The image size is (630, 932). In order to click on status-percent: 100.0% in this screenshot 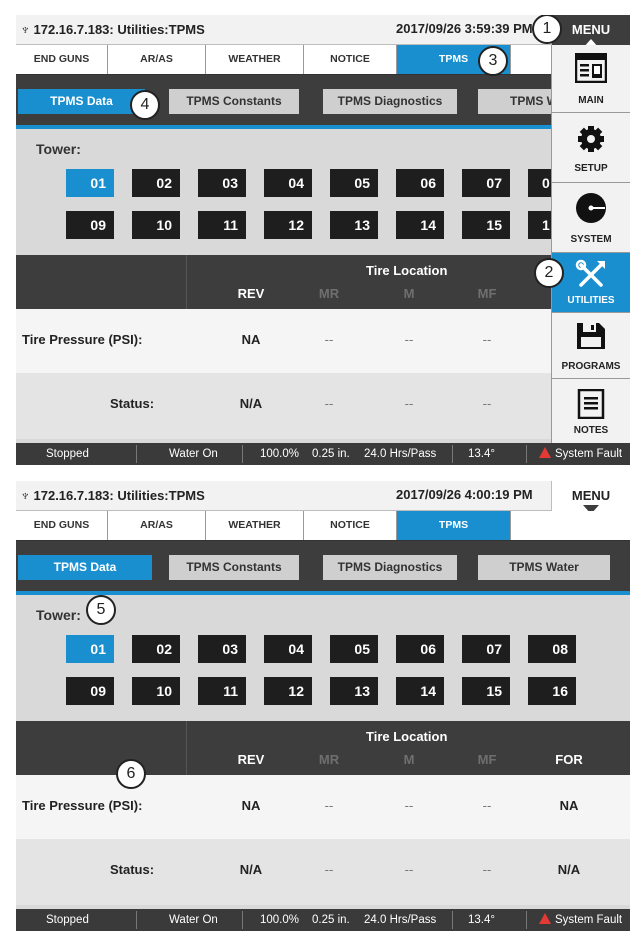, I will do `click(280, 920)`.